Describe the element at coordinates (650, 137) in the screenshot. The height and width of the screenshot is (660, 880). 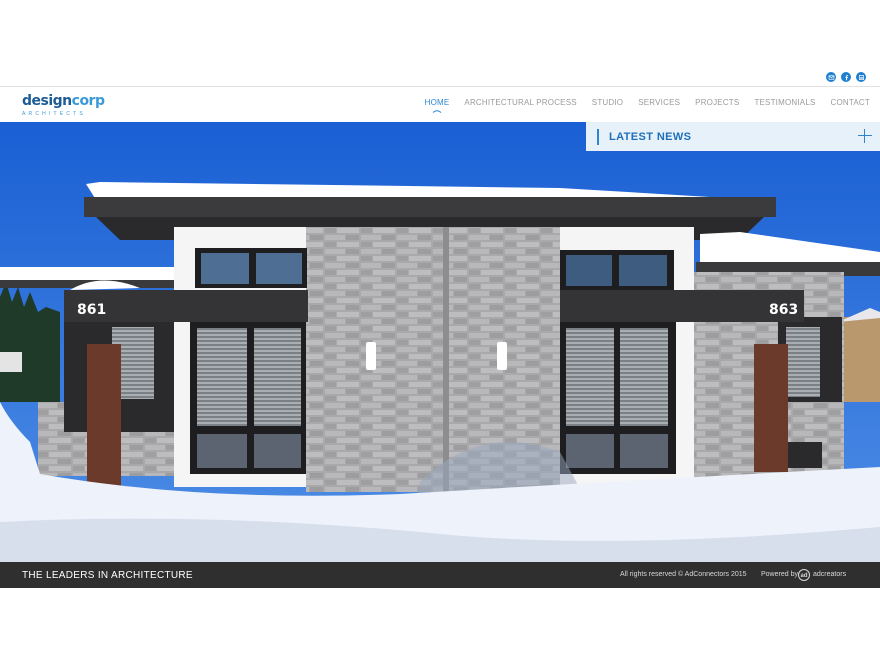
I see `latest-news-label: LATEST NEWS` at that location.